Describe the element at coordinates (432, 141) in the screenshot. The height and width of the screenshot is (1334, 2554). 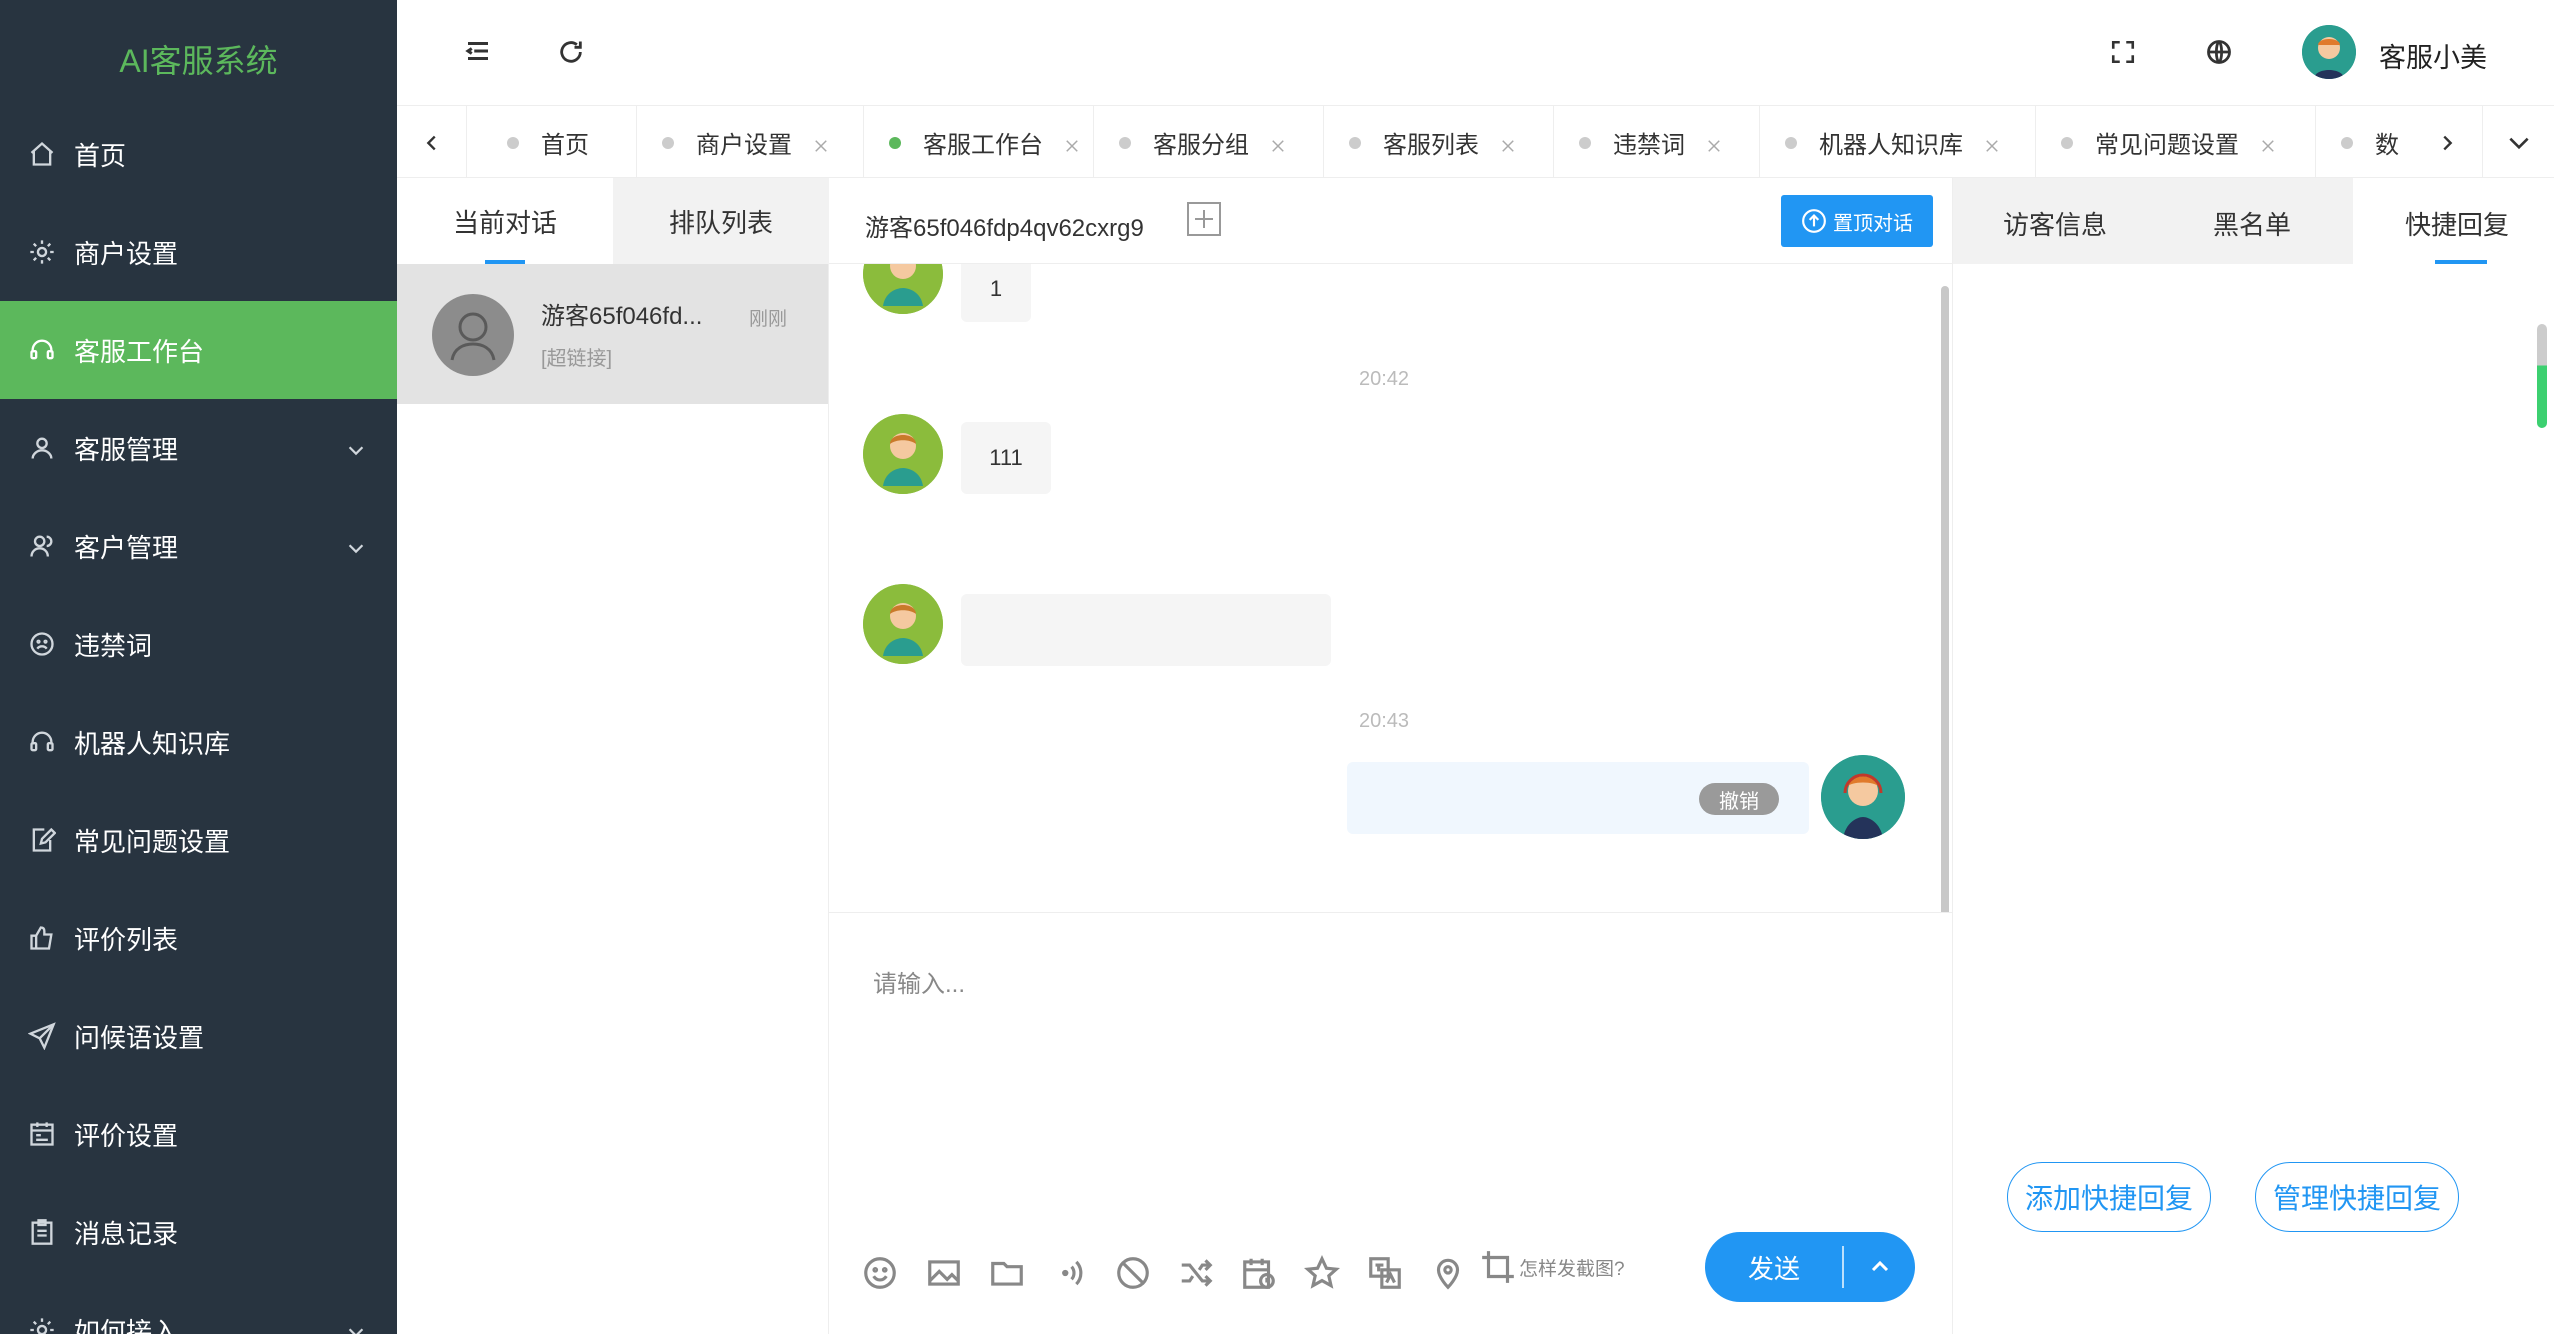
I see `tabs-scroll-left-icon` at that location.